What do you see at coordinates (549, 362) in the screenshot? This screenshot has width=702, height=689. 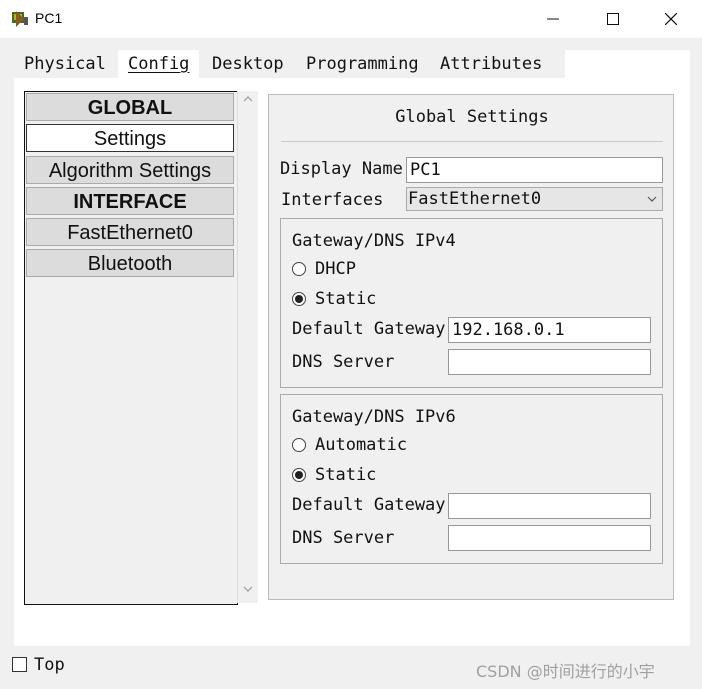 I see `ipv4-dns-field` at bounding box center [549, 362].